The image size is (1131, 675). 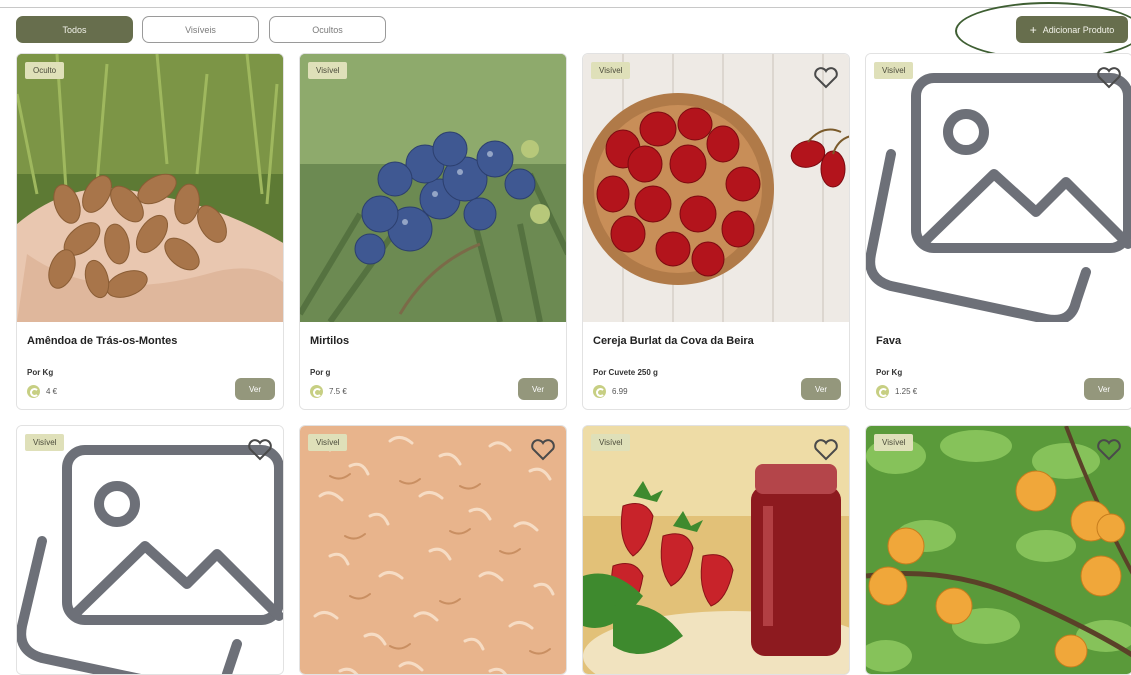 I want to click on product-price: 6.99, so click(x=610, y=391).